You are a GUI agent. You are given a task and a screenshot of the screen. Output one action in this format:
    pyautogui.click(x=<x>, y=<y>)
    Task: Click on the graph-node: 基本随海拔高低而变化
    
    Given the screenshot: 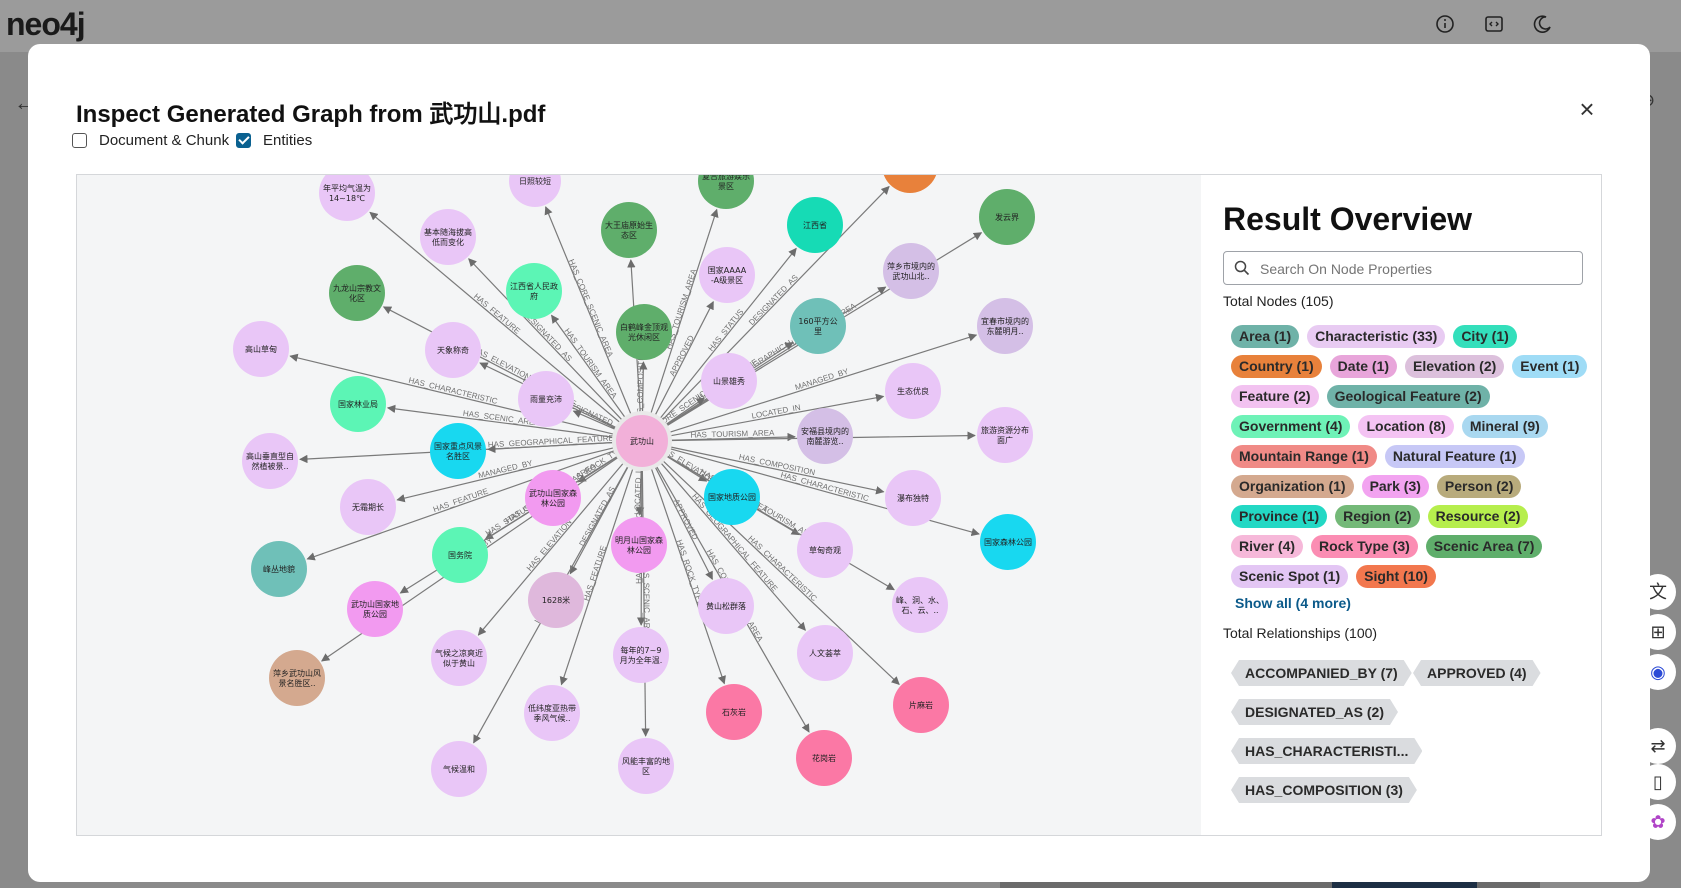 What is the action you would take?
    pyautogui.click(x=448, y=237)
    